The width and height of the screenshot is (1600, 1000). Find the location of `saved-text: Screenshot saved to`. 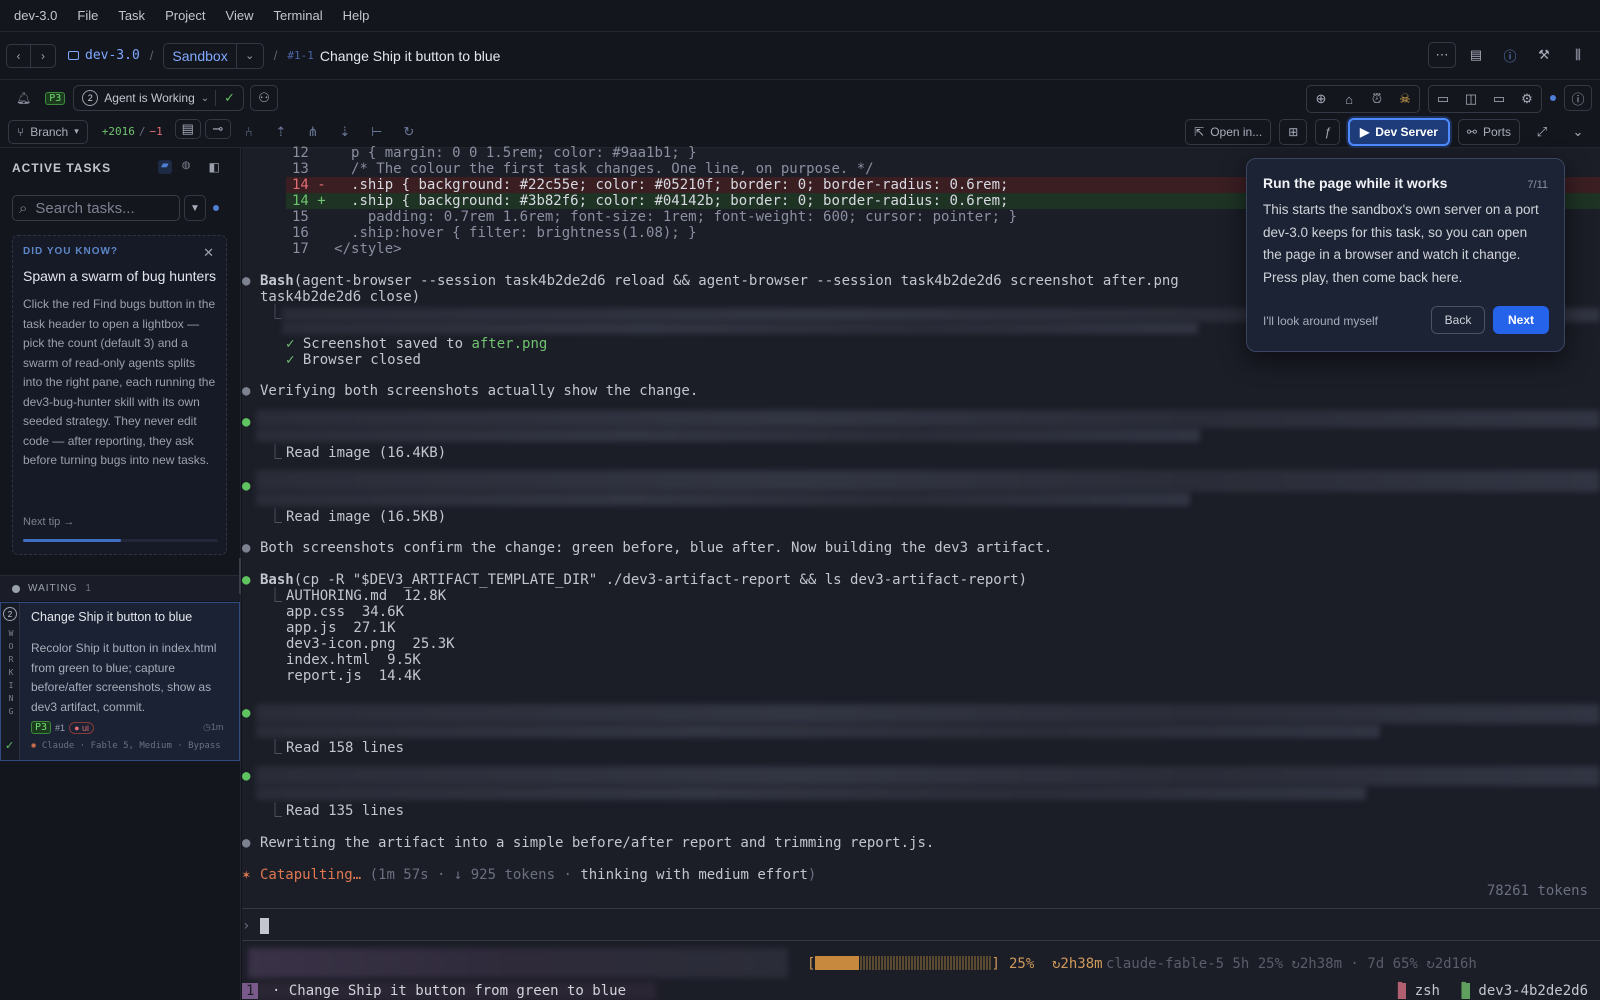

saved-text: Screenshot saved to is located at coordinates (387, 344).